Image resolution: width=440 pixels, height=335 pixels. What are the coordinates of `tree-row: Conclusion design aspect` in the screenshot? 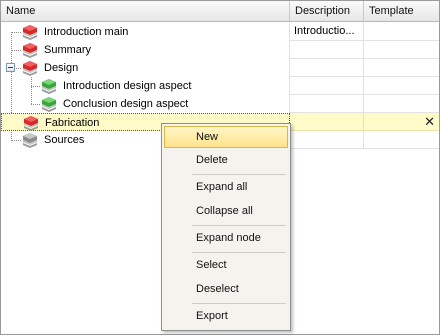 It's located at (220, 104).